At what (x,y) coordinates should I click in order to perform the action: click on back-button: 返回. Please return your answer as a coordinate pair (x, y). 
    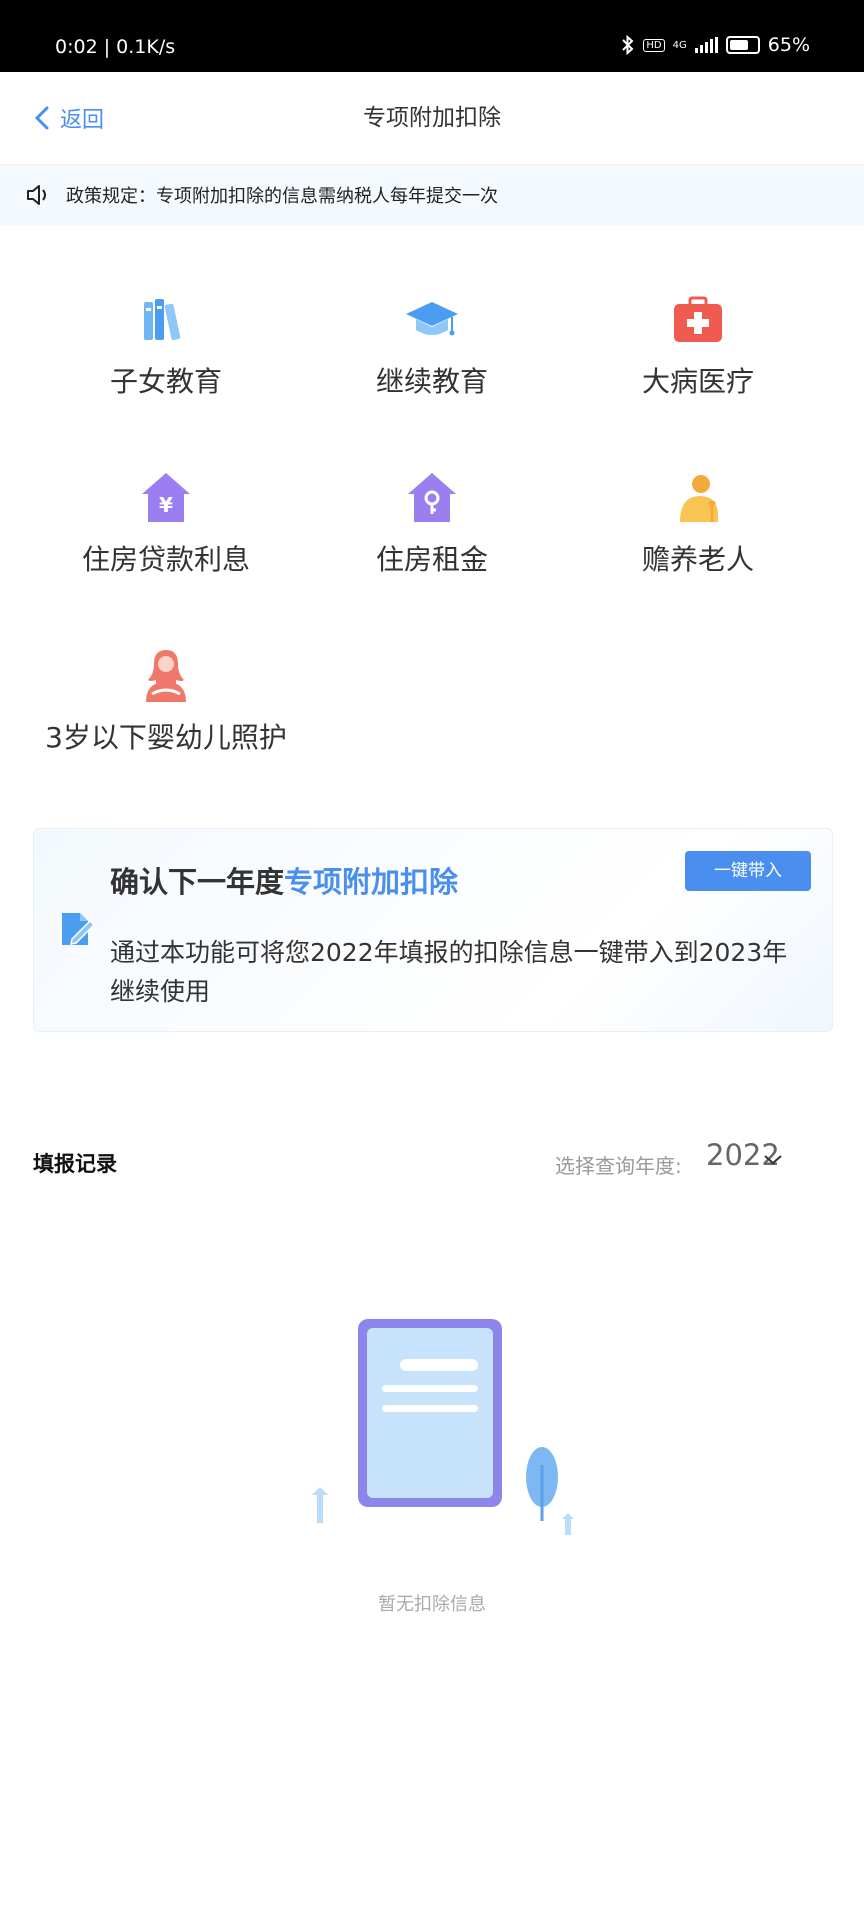
    Looking at the image, I should click on (66, 118).